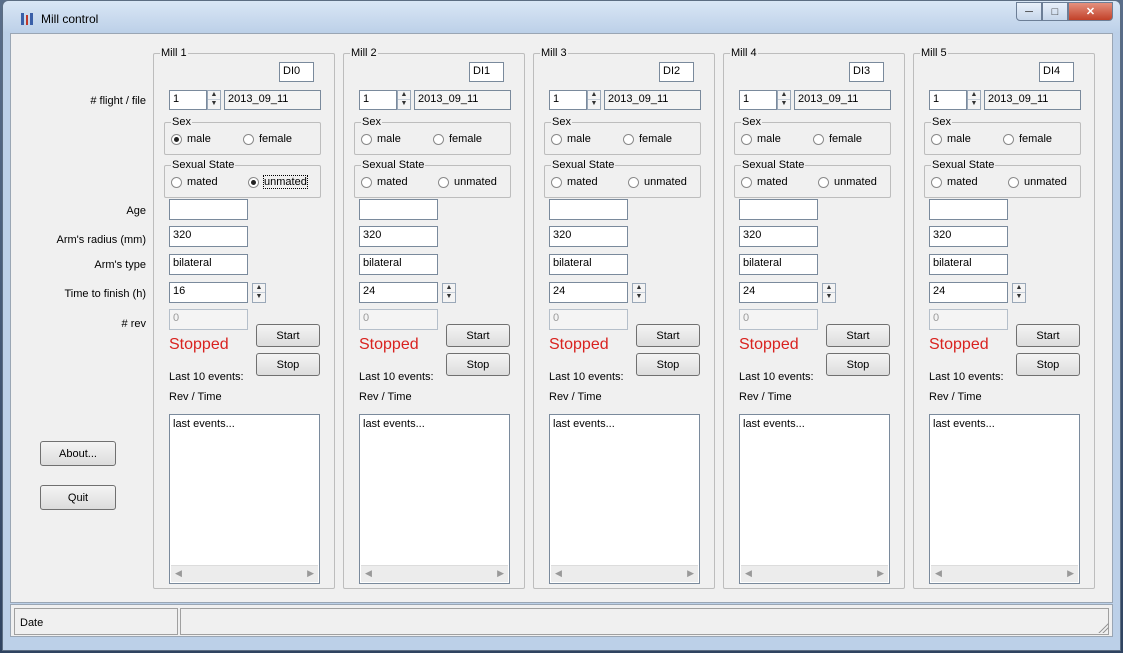 The height and width of the screenshot is (653, 1123). I want to click on di-channel-field: DI1, so click(486, 72).